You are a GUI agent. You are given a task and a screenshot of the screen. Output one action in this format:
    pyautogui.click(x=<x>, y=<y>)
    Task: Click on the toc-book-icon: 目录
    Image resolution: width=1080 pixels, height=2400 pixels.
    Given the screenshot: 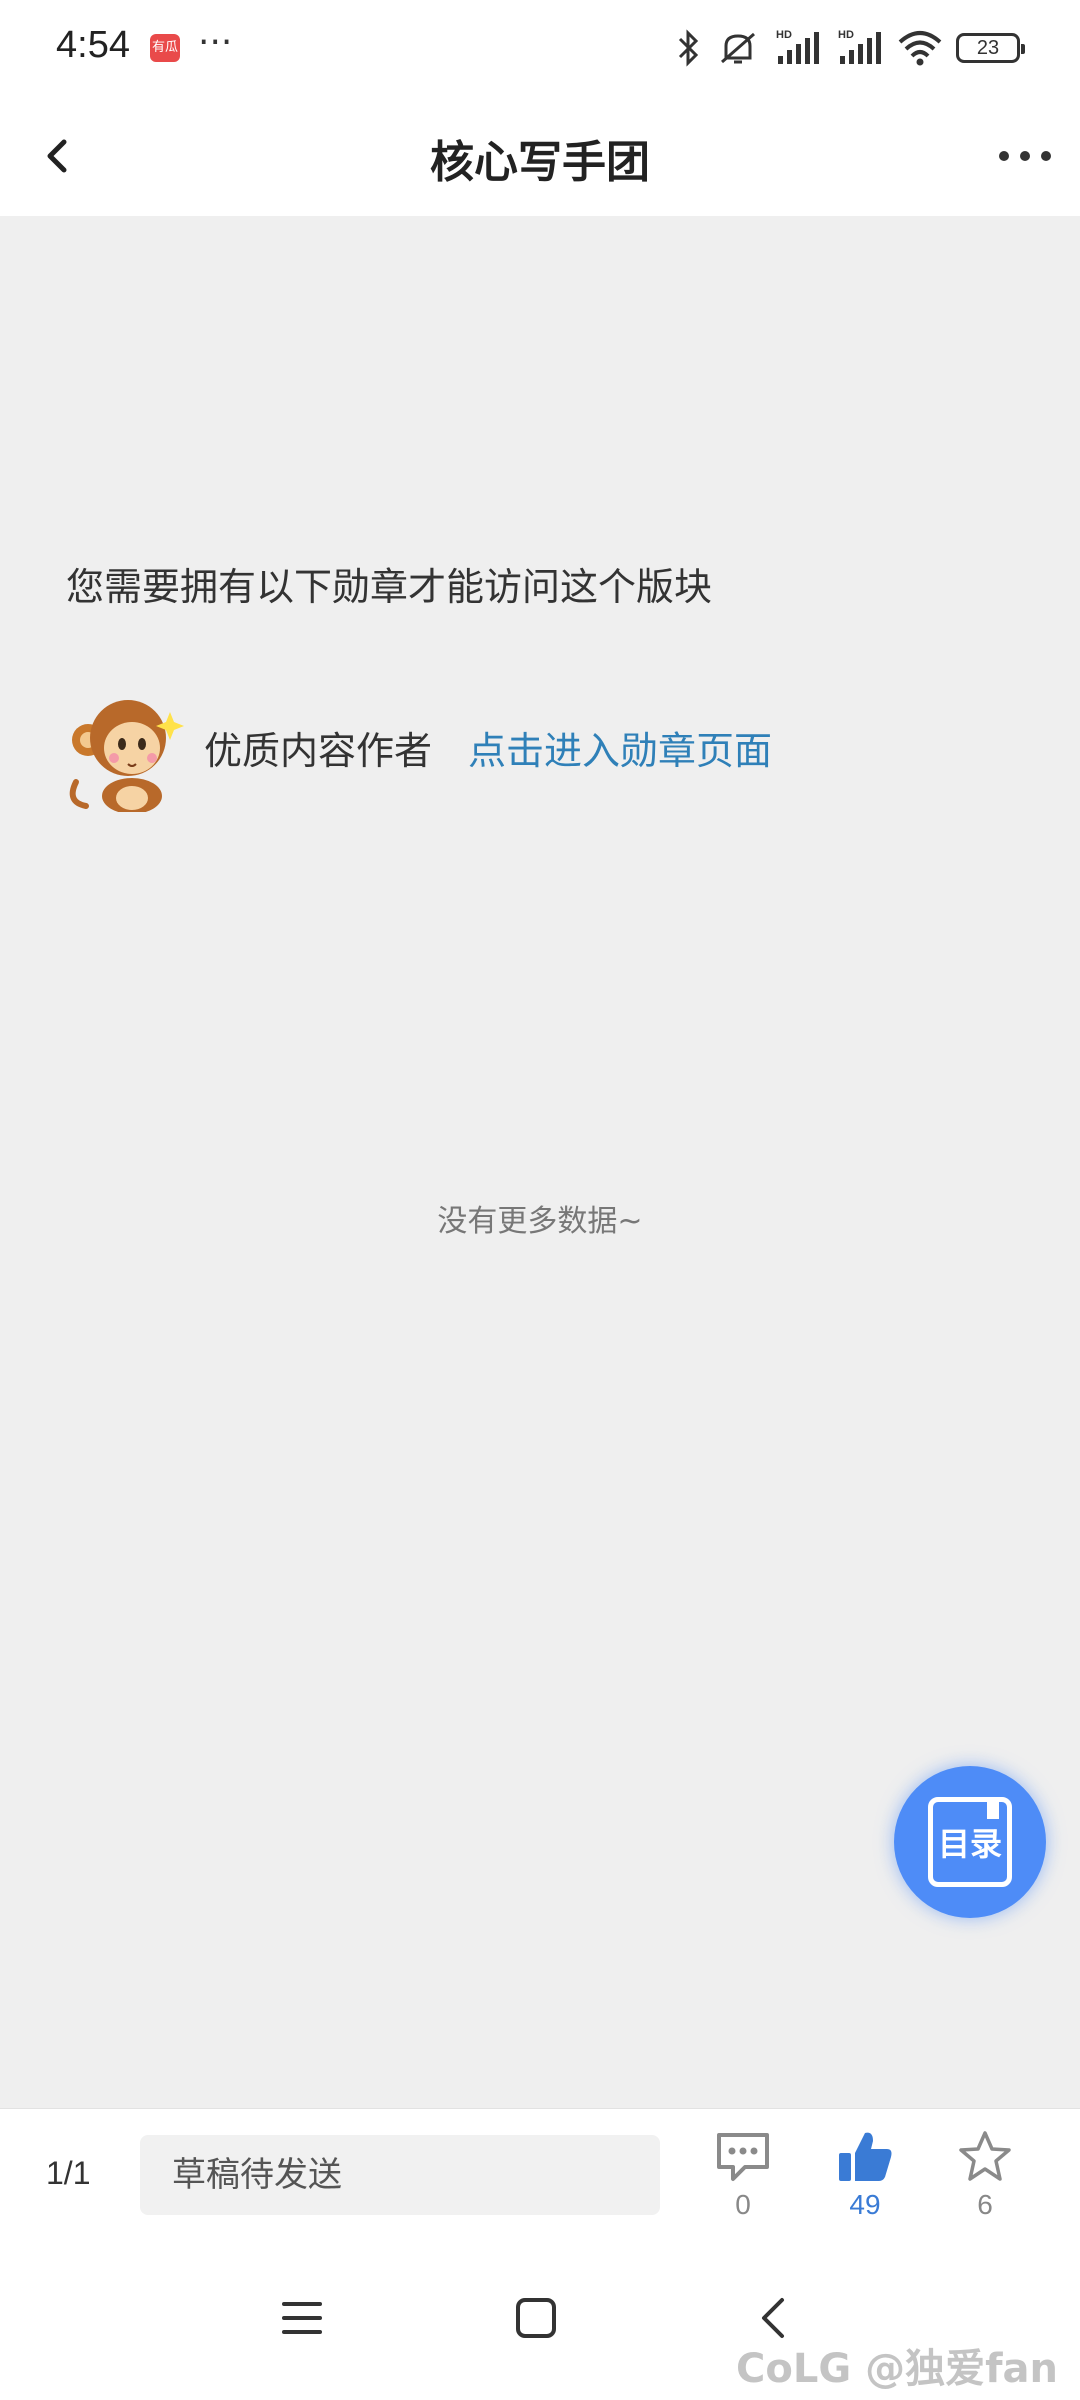 What is the action you would take?
    pyautogui.click(x=970, y=1842)
    